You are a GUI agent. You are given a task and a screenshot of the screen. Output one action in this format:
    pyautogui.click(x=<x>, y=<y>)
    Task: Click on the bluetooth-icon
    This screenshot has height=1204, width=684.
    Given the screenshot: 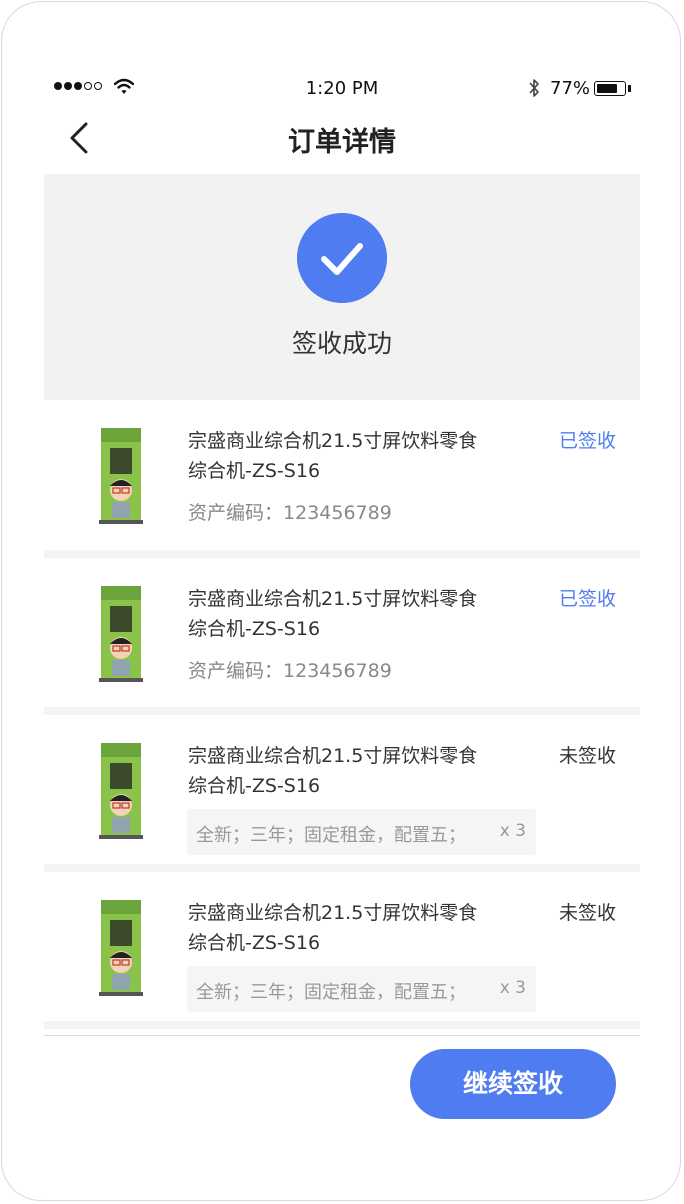 What is the action you would take?
    pyautogui.click(x=534, y=88)
    